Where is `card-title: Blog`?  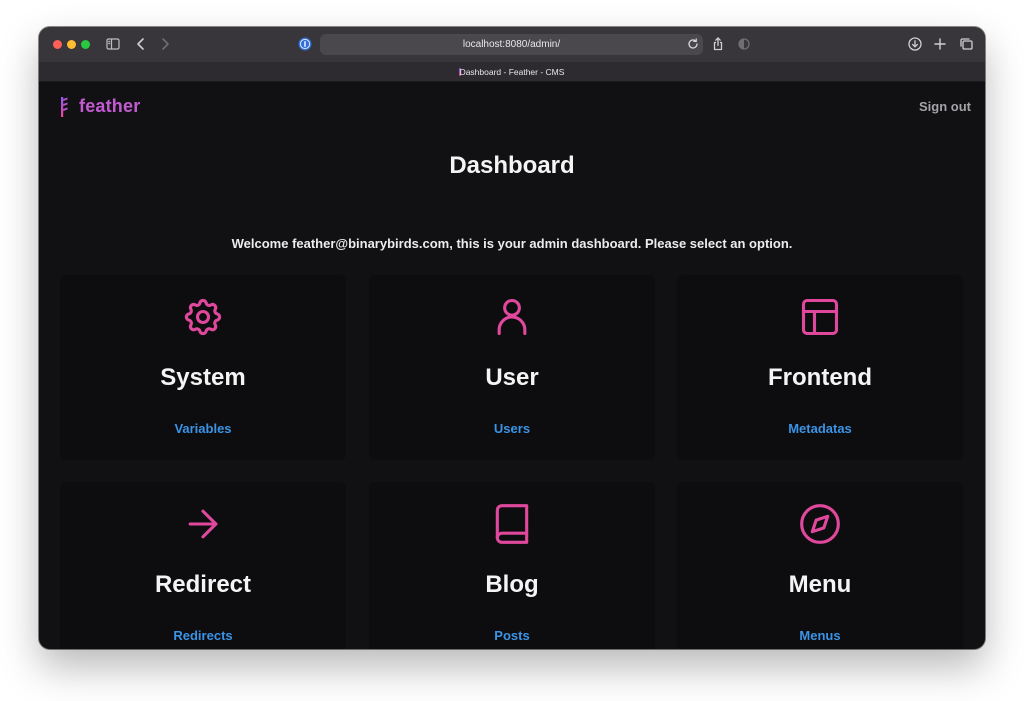 card-title: Blog is located at coordinates (512, 584).